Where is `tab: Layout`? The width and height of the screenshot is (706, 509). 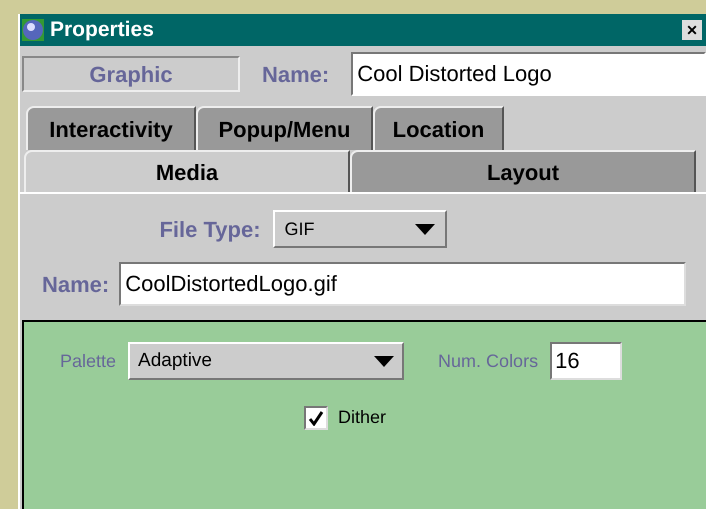
tab: Layout is located at coordinates (523, 171).